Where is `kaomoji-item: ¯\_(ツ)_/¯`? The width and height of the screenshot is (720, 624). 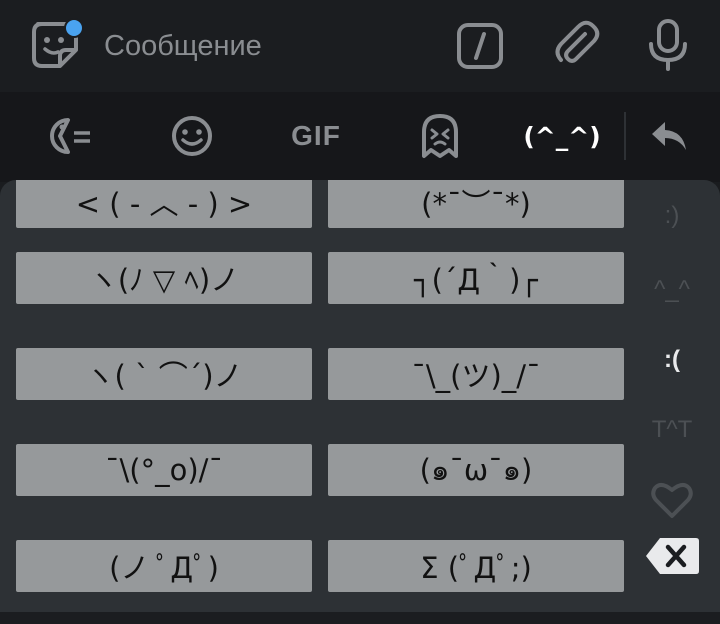
kaomoji-item: ¯\_(ツ)_/¯ is located at coordinates (476, 374).